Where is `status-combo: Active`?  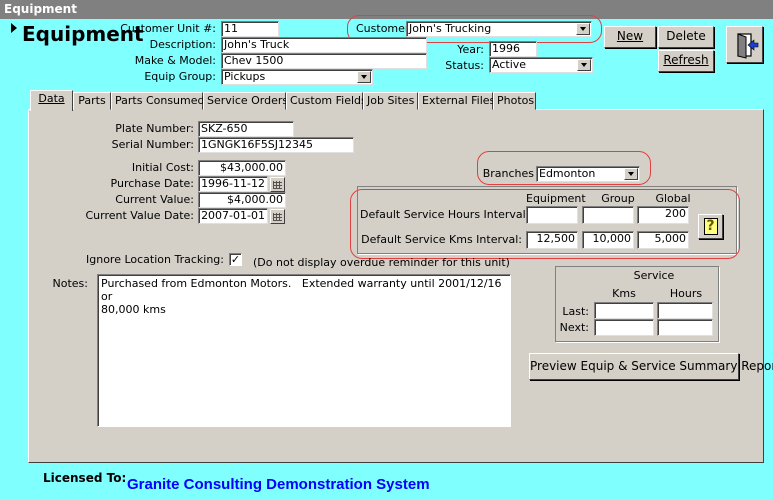
status-combo: Active is located at coordinates (541, 65).